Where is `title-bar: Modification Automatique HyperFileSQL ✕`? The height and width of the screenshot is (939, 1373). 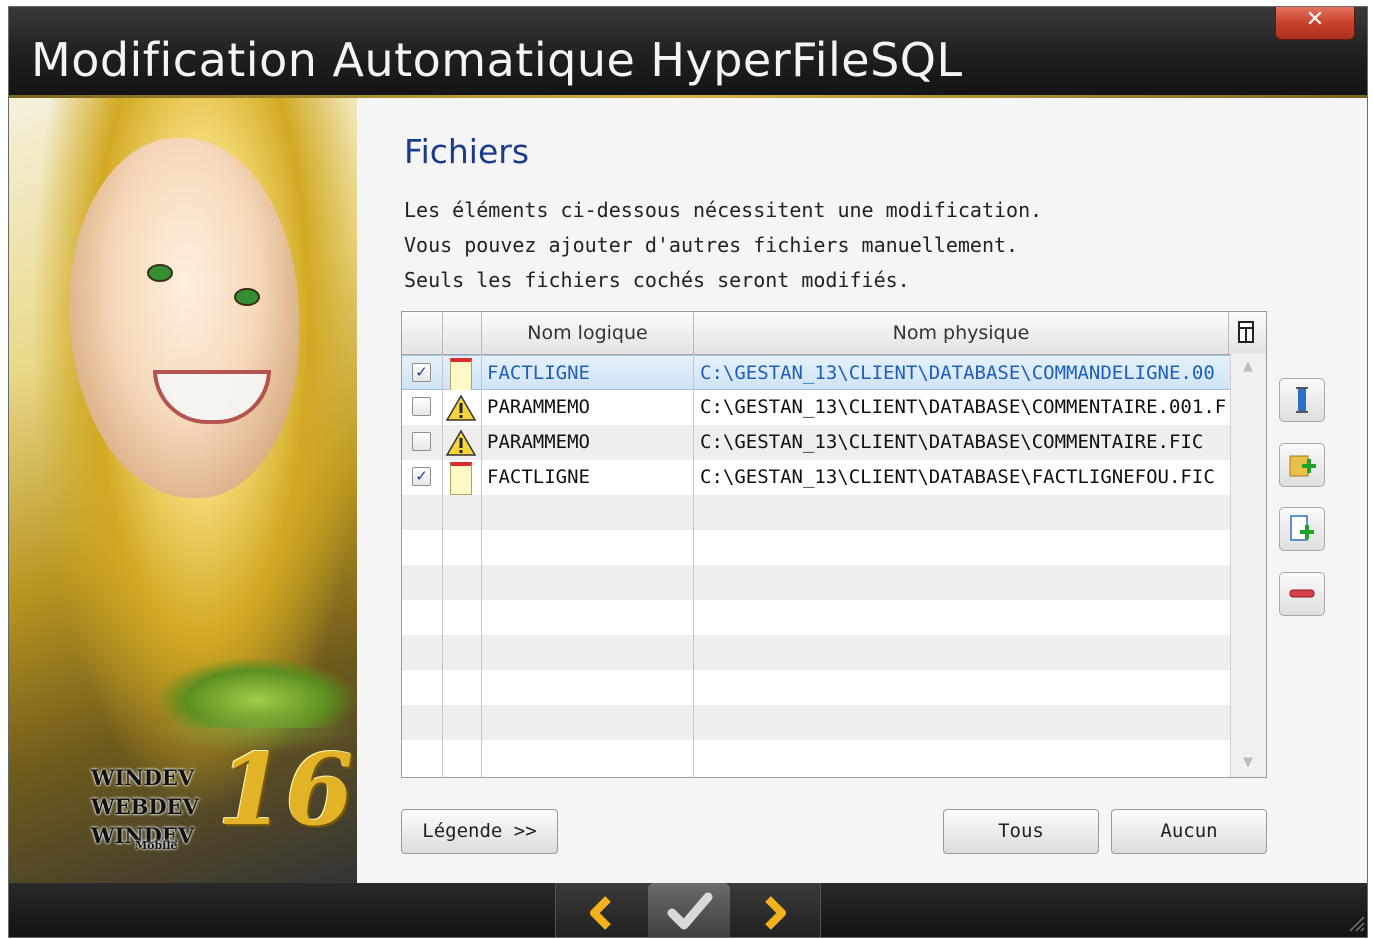
title-bar: Modification Automatique HyperFileSQL ✕ is located at coordinates (688, 51).